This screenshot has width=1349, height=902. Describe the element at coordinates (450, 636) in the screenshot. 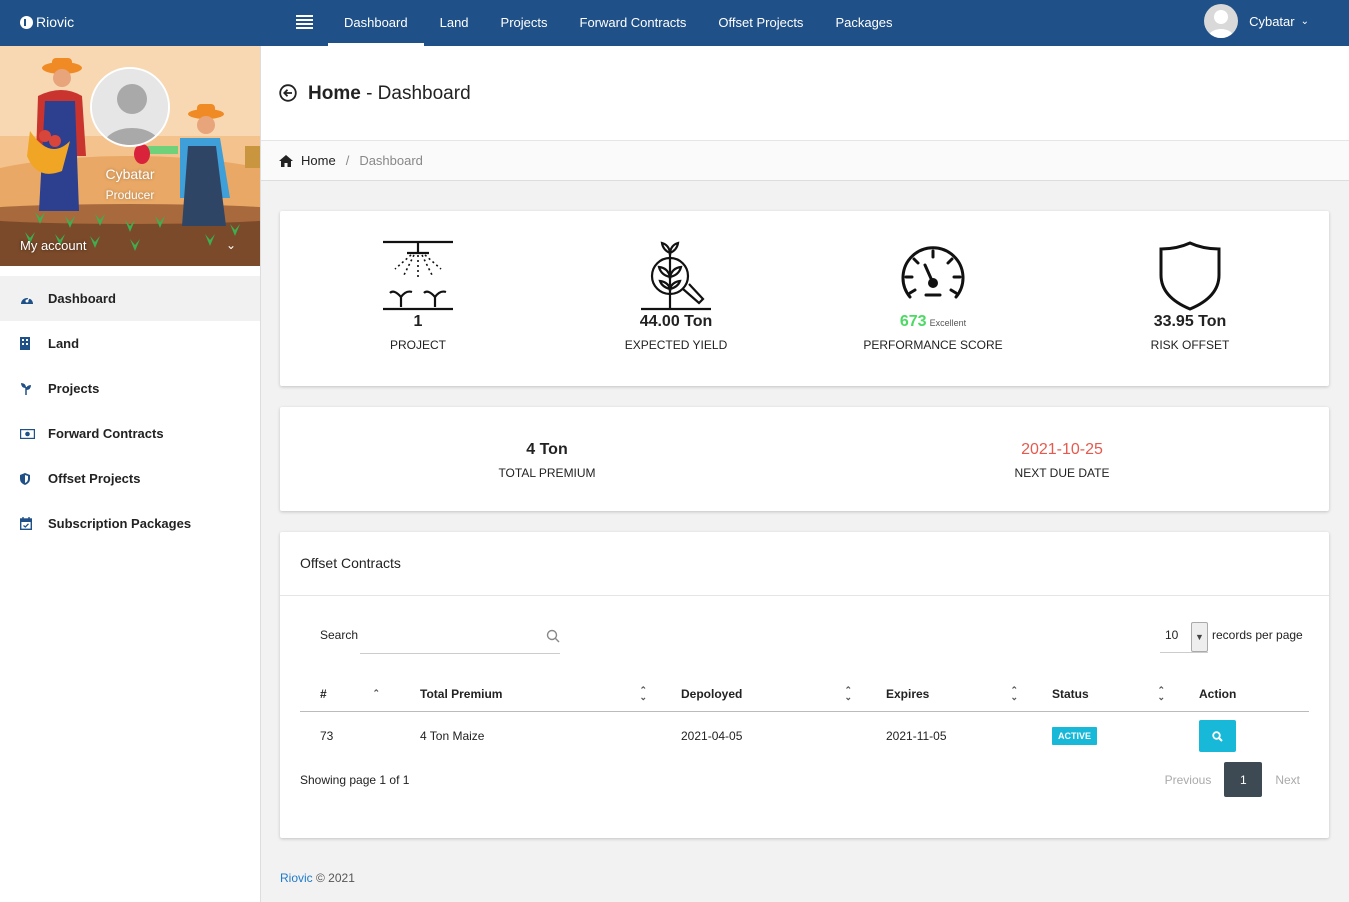

I see `search-input` at that location.